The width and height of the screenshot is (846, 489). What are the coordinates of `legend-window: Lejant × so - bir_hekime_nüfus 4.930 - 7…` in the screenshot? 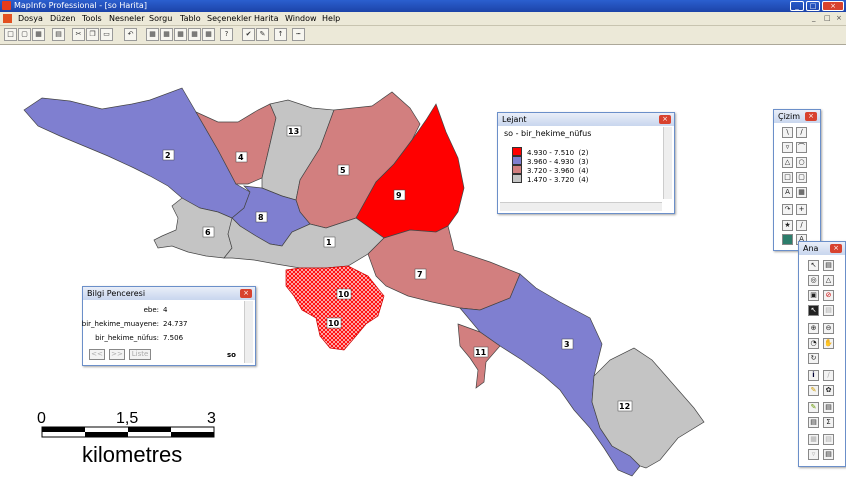 It's located at (586, 163).